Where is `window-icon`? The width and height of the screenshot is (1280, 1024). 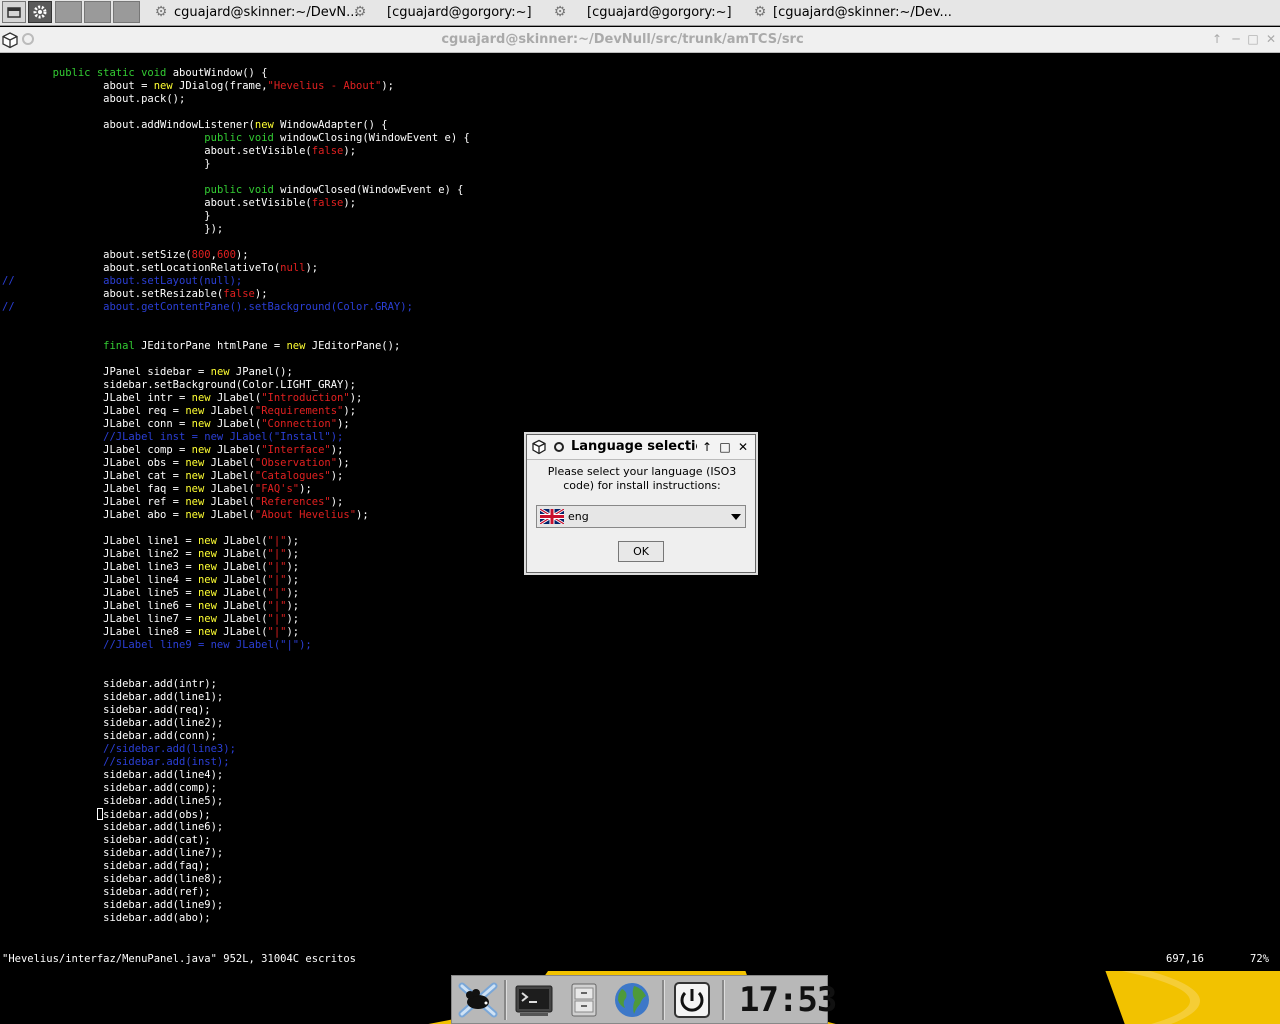 window-icon is located at coordinates (14, 12).